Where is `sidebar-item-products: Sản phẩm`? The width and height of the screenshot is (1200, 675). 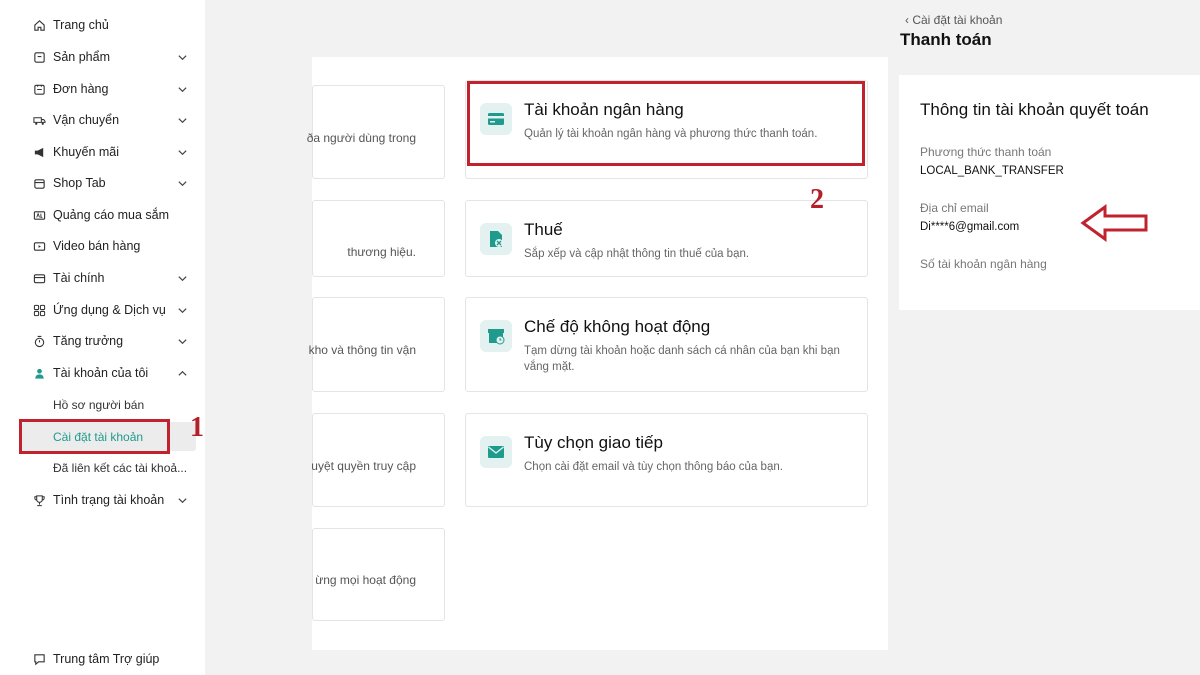
sidebar-item-products: Sản phẩm is located at coordinates (102, 57).